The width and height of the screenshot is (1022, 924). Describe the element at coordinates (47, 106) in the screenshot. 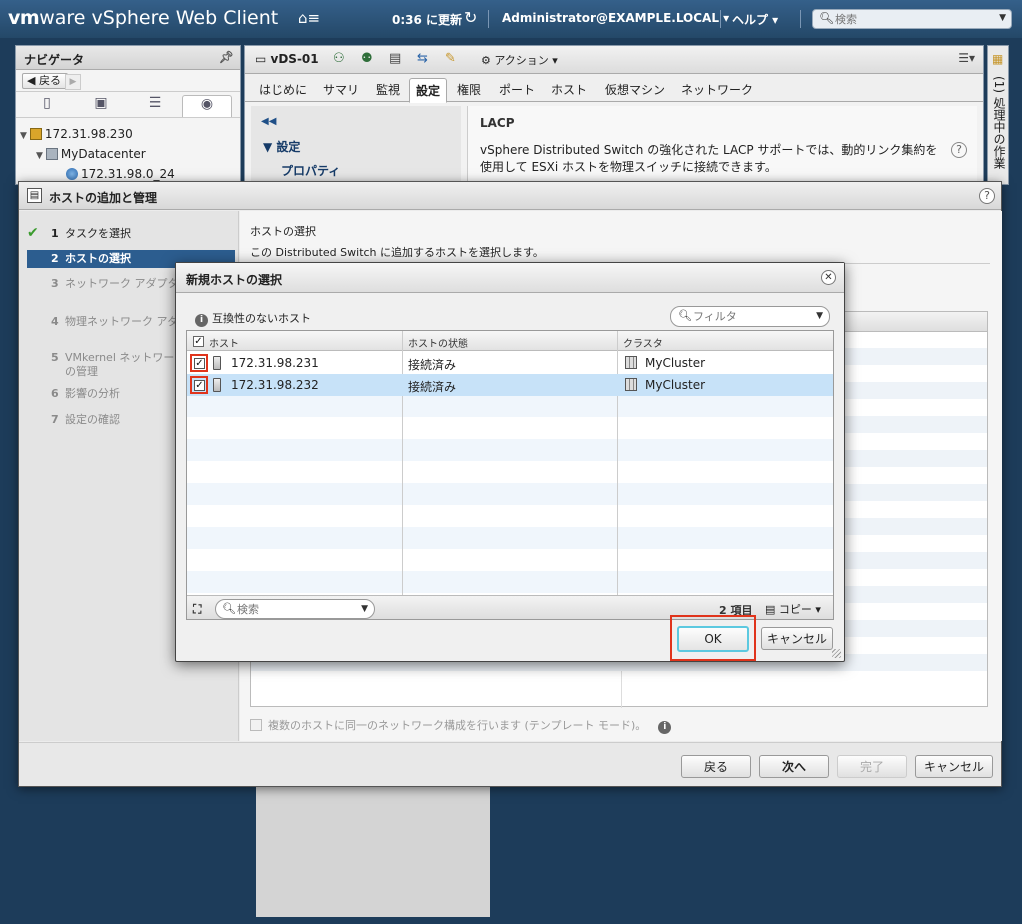

I see `hosts-clusters-tab-icon: ▯` at that location.